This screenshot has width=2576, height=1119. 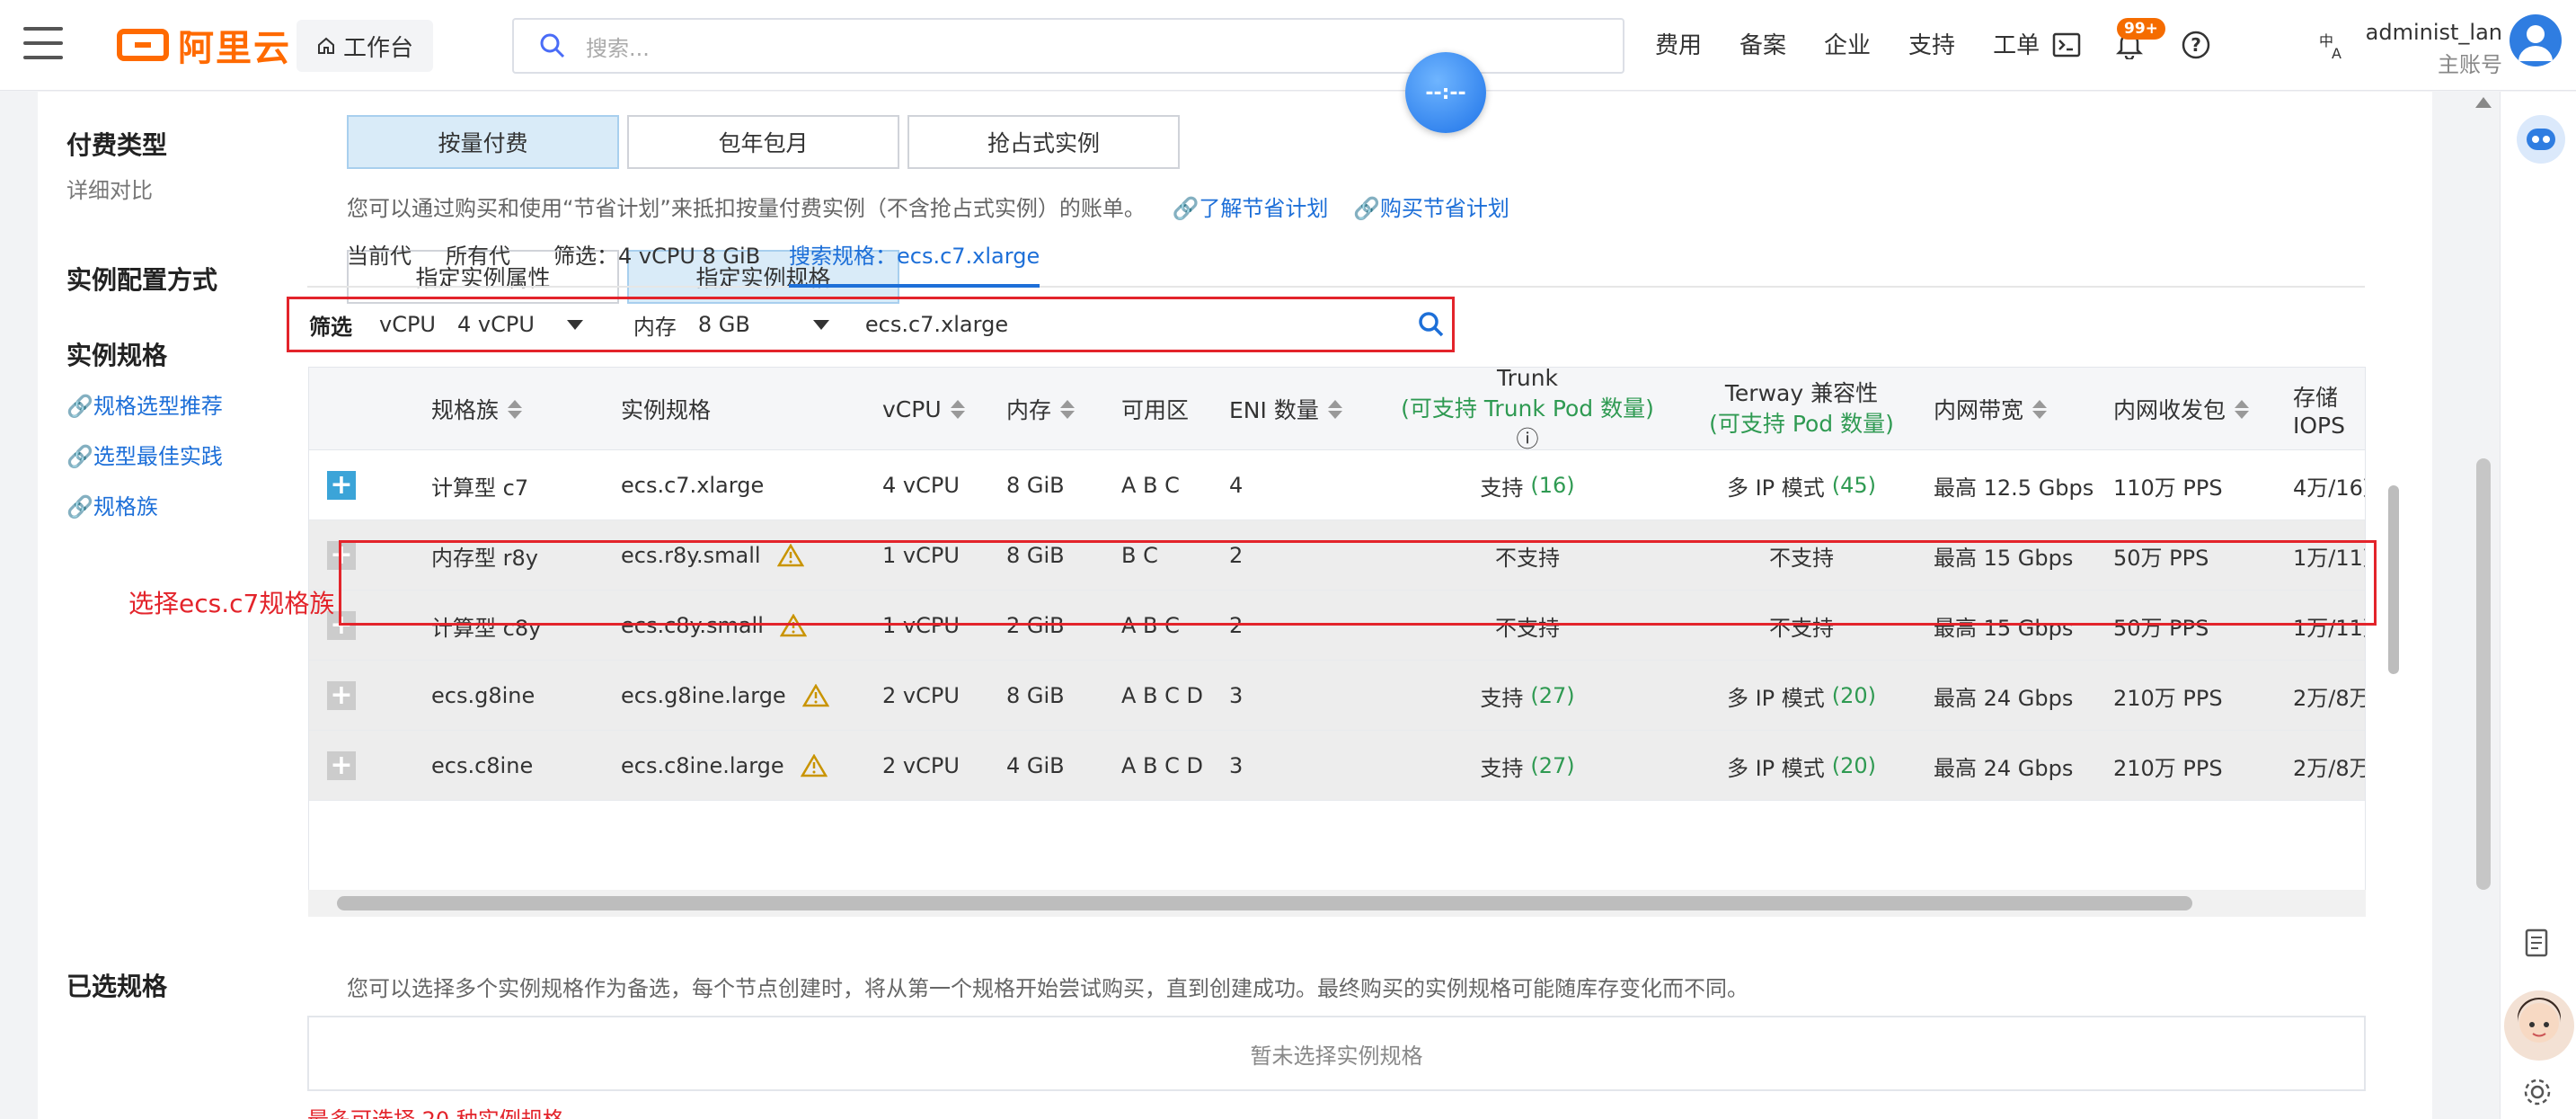 What do you see at coordinates (379, 261) in the screenshot?
I see `tab-current-gen: 当前代` at bounding box center [379, 261].